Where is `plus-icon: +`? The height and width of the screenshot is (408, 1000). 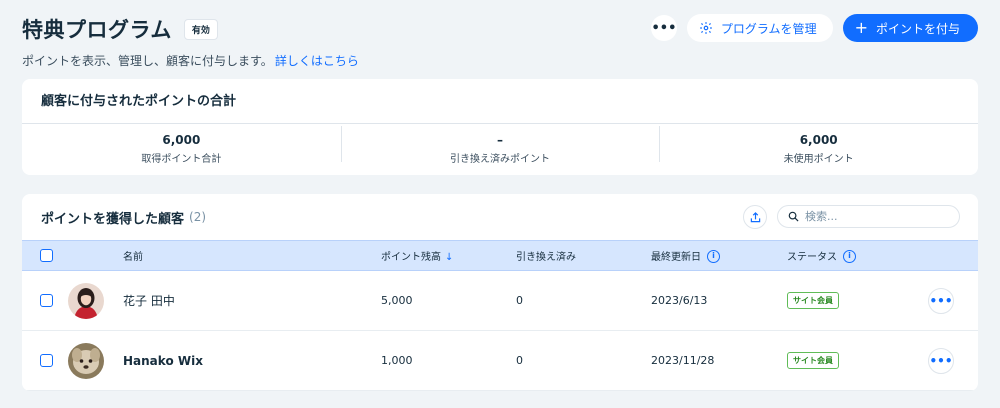
plus-icon: + is located at coordinates (861, 27).